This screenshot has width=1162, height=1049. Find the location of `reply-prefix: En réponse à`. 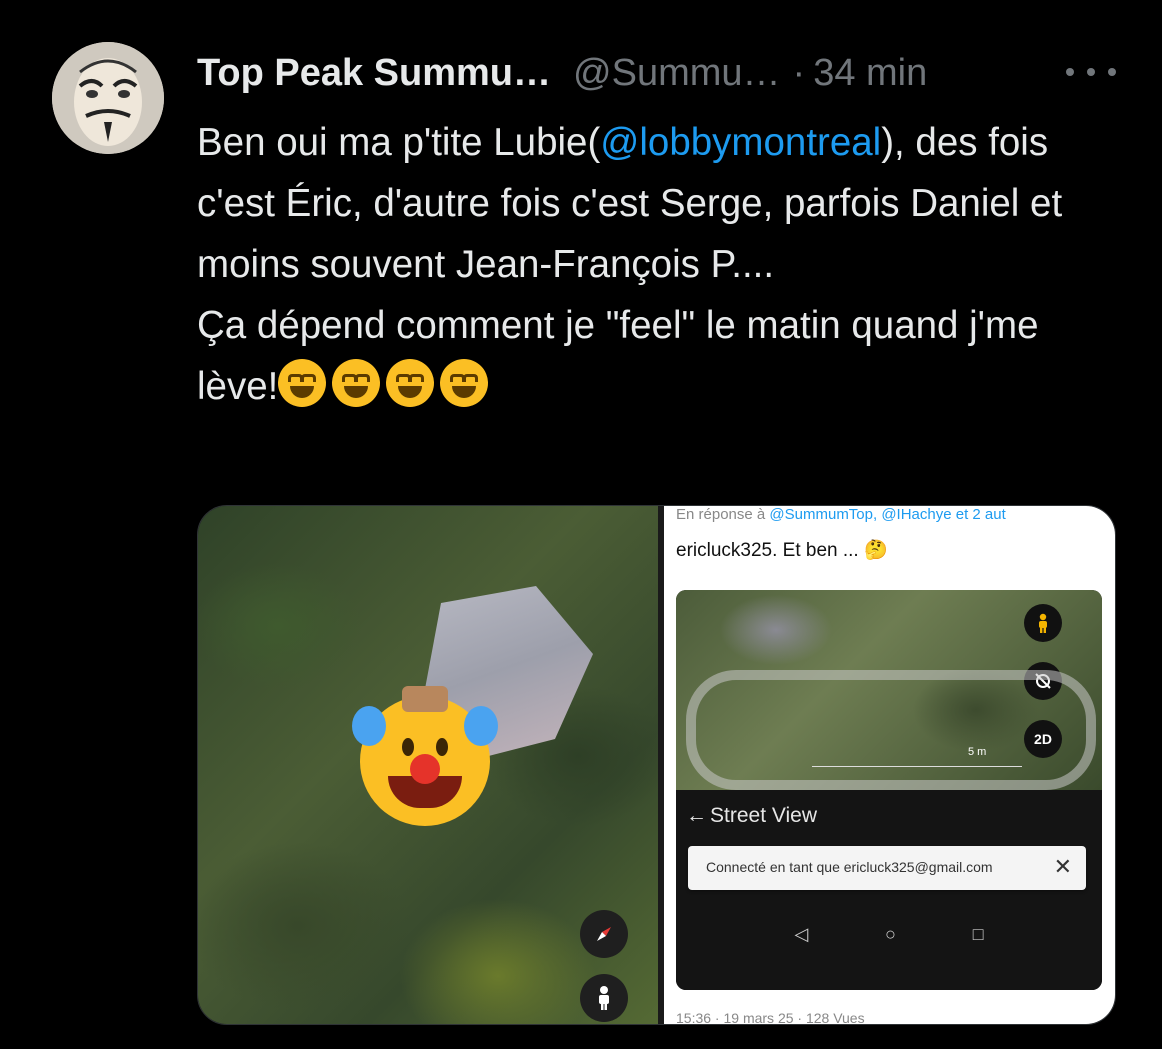

reply-prefix: En réponse à is located at coordinates (723, 514).